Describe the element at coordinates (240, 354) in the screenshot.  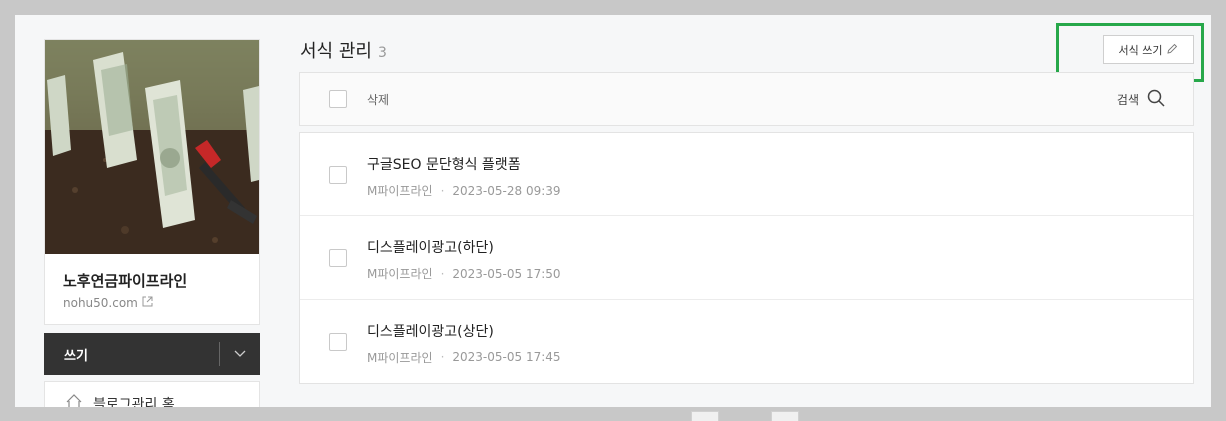
I see `chevron-down-icon` at that location.